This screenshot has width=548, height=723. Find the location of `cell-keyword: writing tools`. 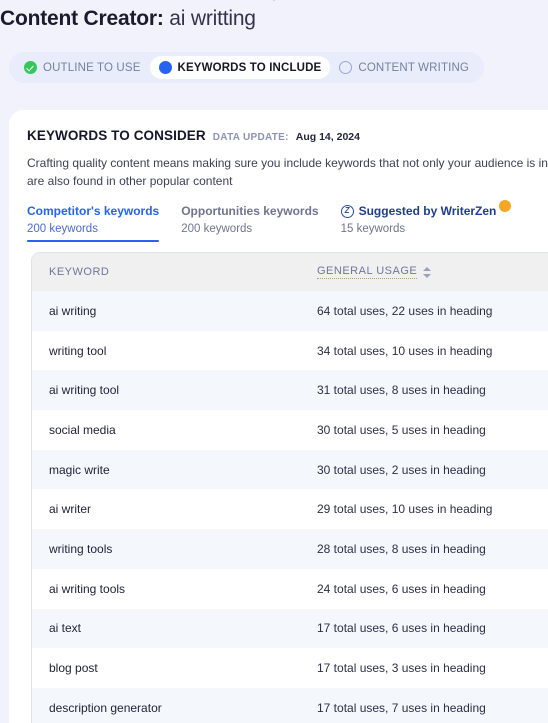

cell-keyword: writing tools is located at coordinates (81, 548).